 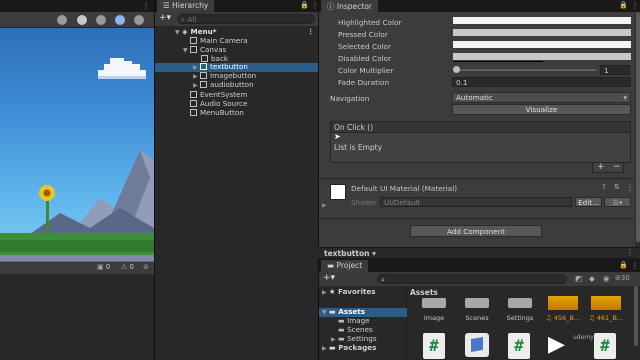 What do you see at coordinates (233, 75) in the screenshot?
I see `tree-item-label: Imagebutton` at bounding box center [233, 75].